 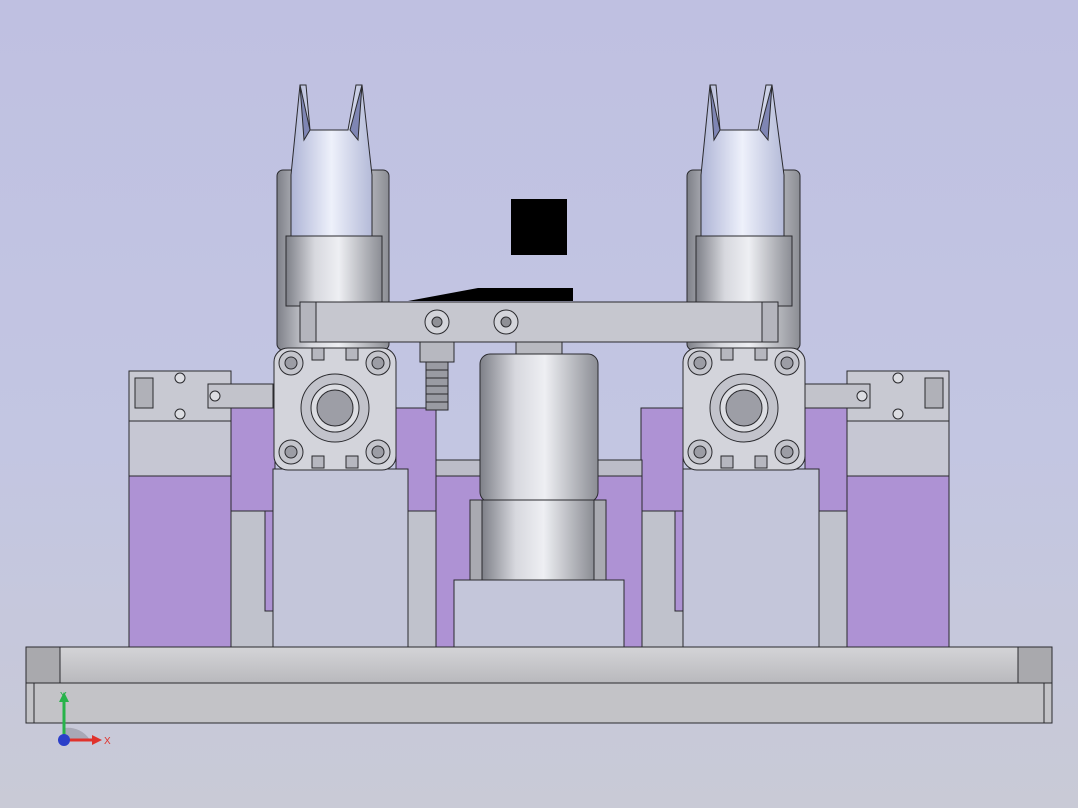 What do you see at coordinates (335, 409) in the screenshot?
I see `cylinder-flange-left` at bounding box center [335, 409].